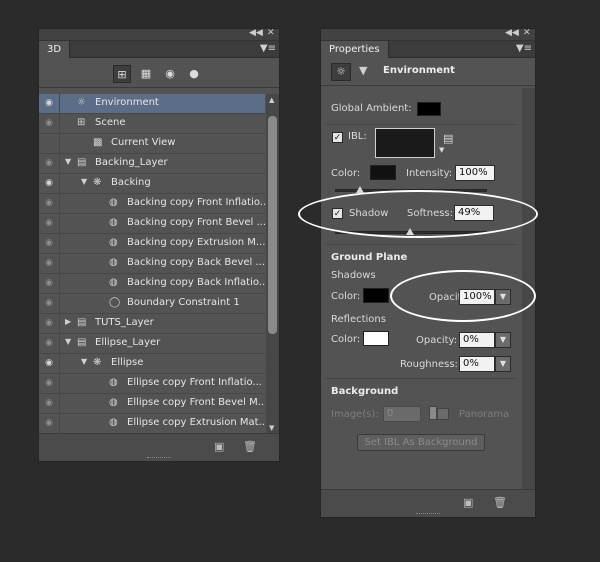  What do you see at coordinates (363, 70) in the screenshot?
I see `scene-icon: ▼` at bounding box center [363, 70].